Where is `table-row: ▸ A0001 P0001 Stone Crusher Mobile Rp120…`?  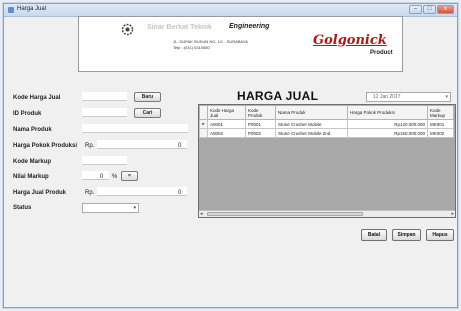
table-row: ▸ A0001 P0001 Stone Crusher Mobile Rp120… is located at coordinates (326, 124).